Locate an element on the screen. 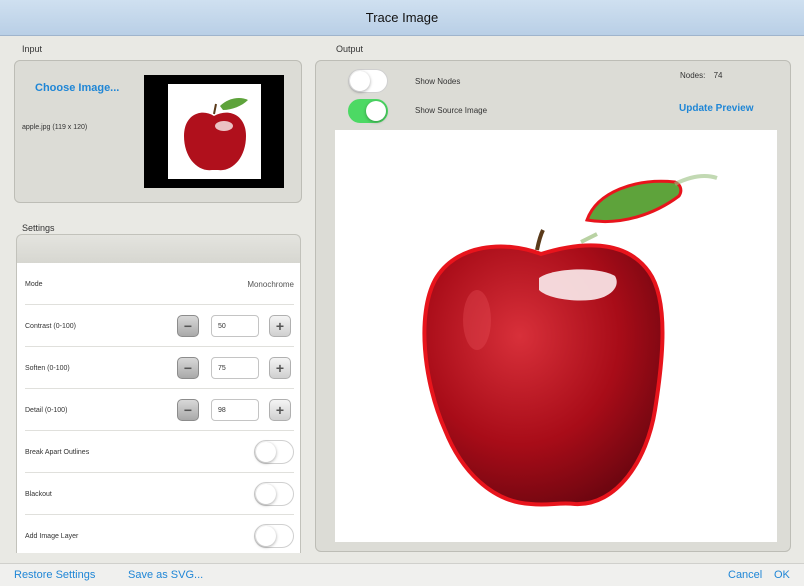 The width and height of the screenshot is (804, 586). show-nodes-toggle is located at coordinates (368, 81).